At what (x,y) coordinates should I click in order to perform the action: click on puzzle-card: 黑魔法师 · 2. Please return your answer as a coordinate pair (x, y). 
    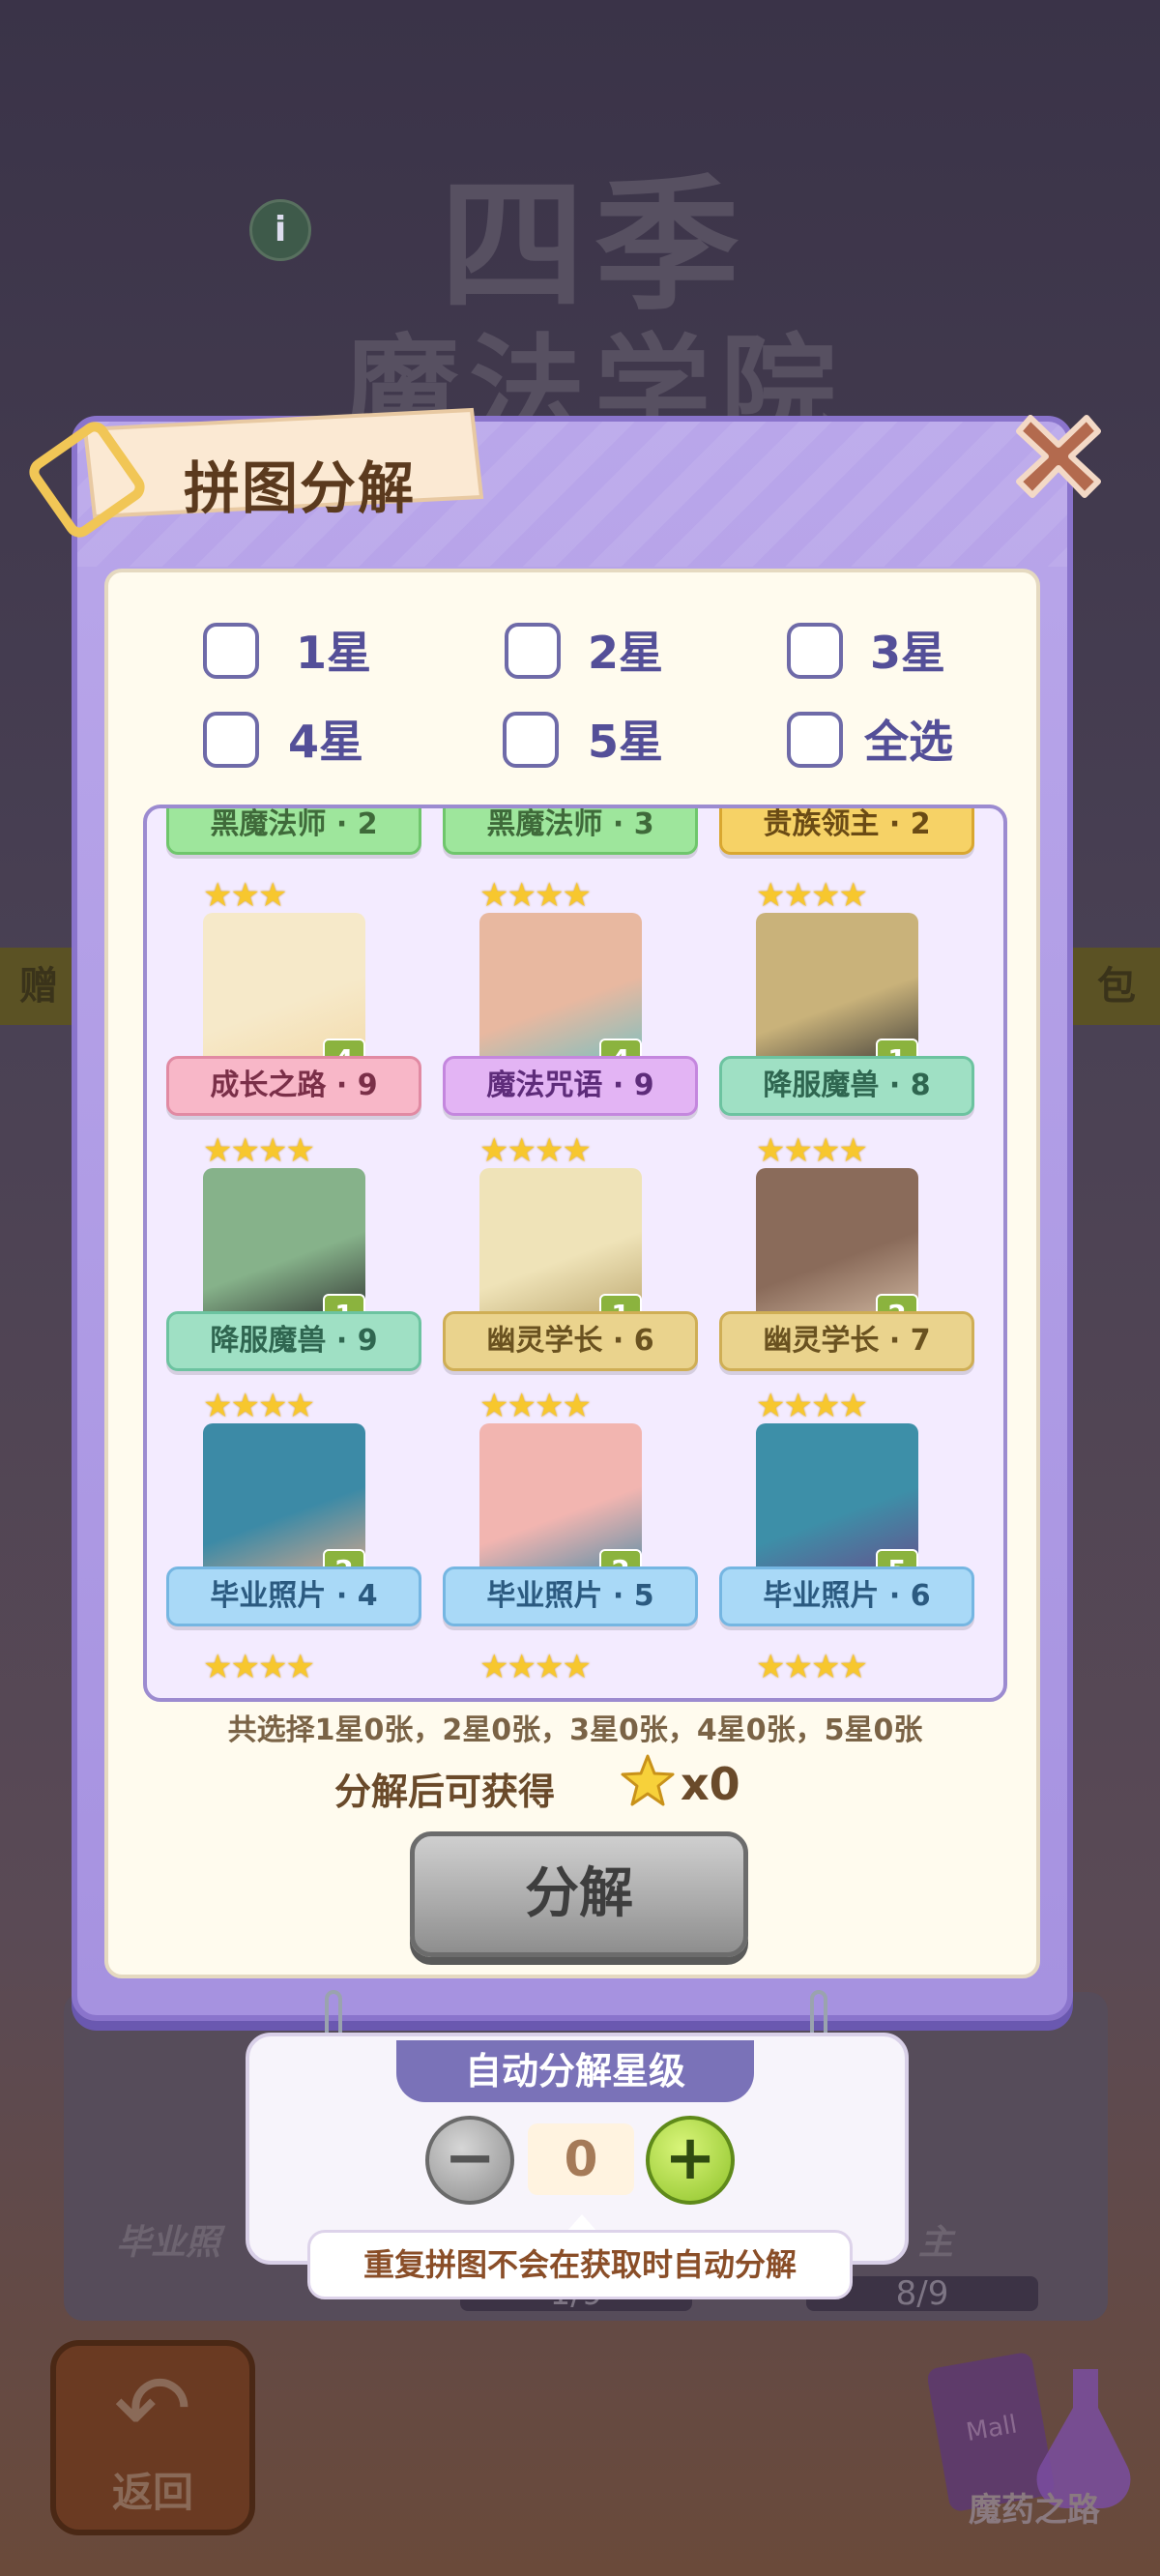
    Looking at the image, I should click on (290, 837).